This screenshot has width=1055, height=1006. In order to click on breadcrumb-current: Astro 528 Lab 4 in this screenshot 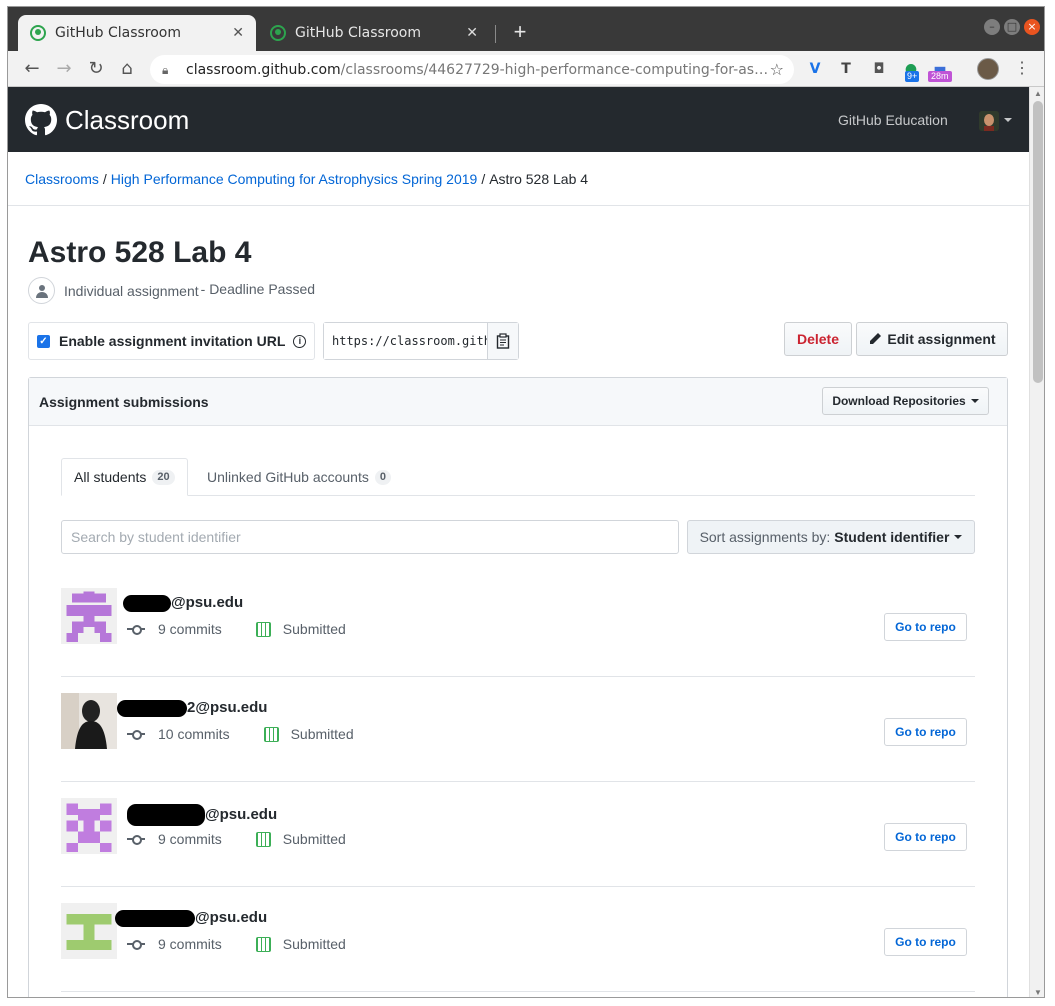, I will do `click(539, 178)`.